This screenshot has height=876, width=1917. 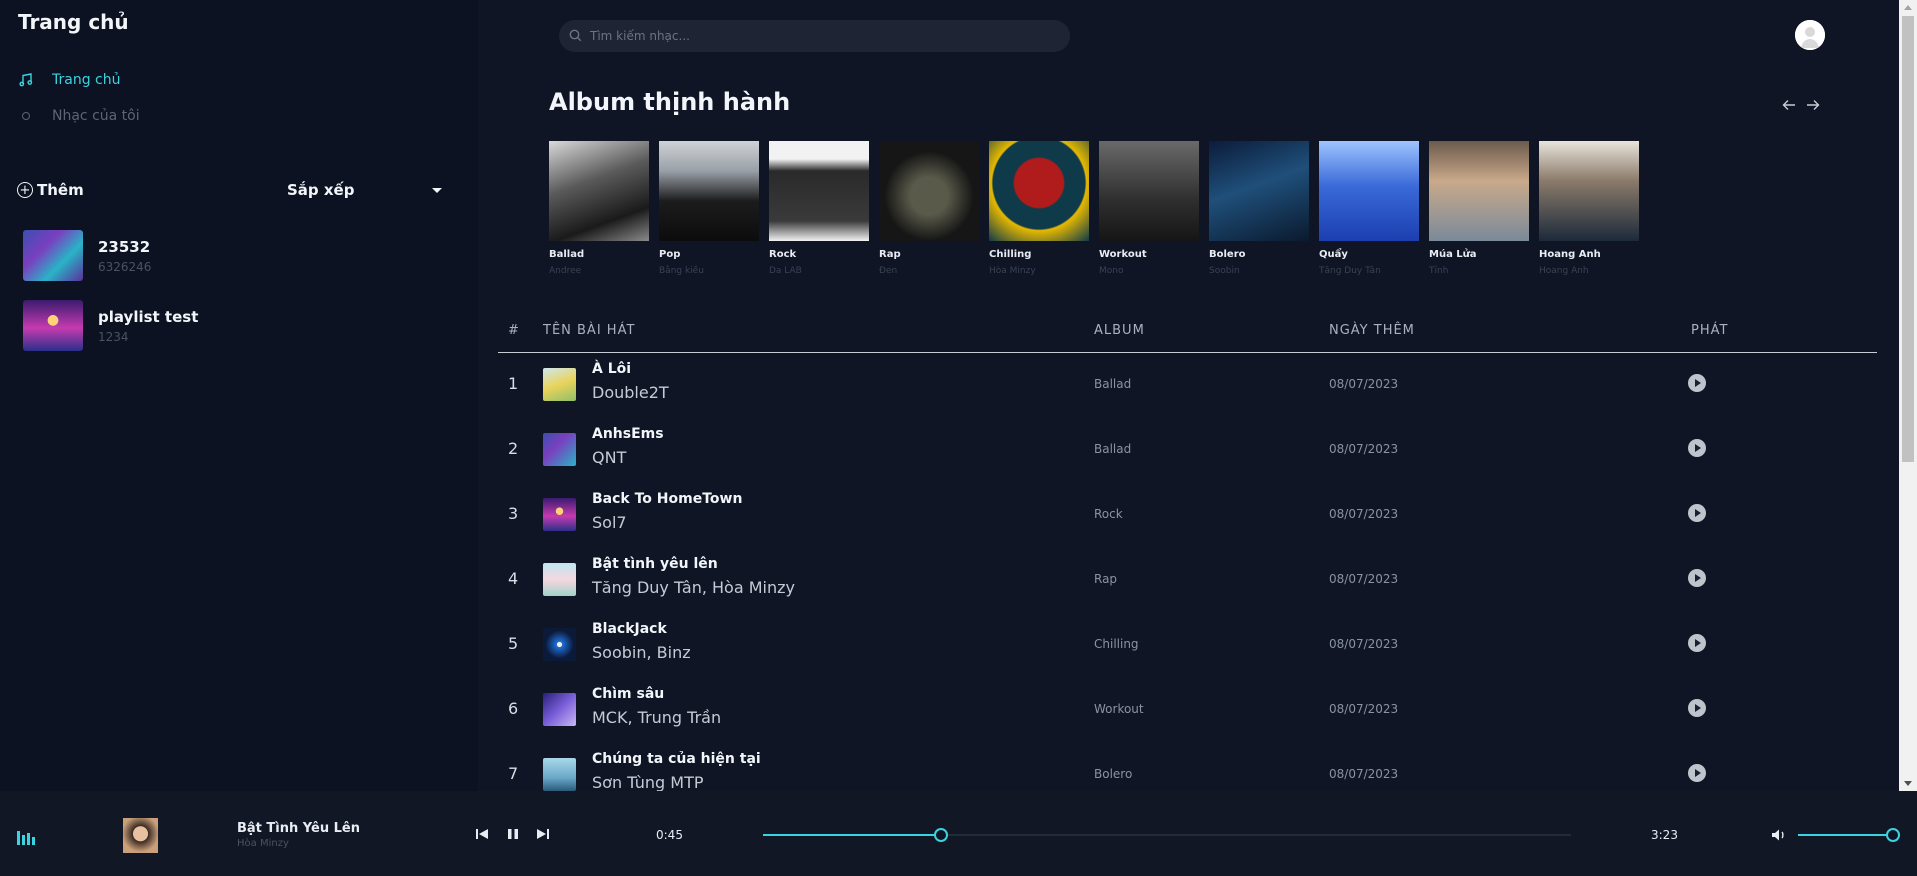 I want to click on song-title: BlackJack, so click(x=629, y=629).